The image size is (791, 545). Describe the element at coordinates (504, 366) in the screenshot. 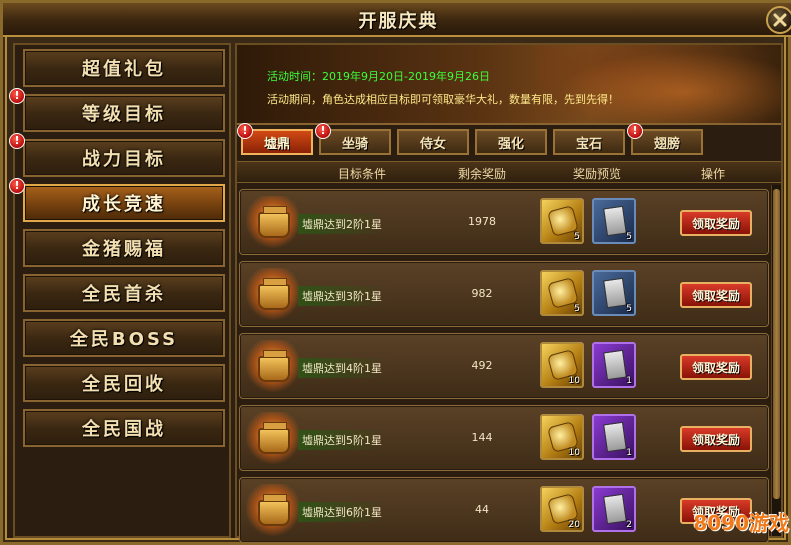

I see `table-row: 墟鼎达到4阶1星 492 10 1 领取奖励` at that location.